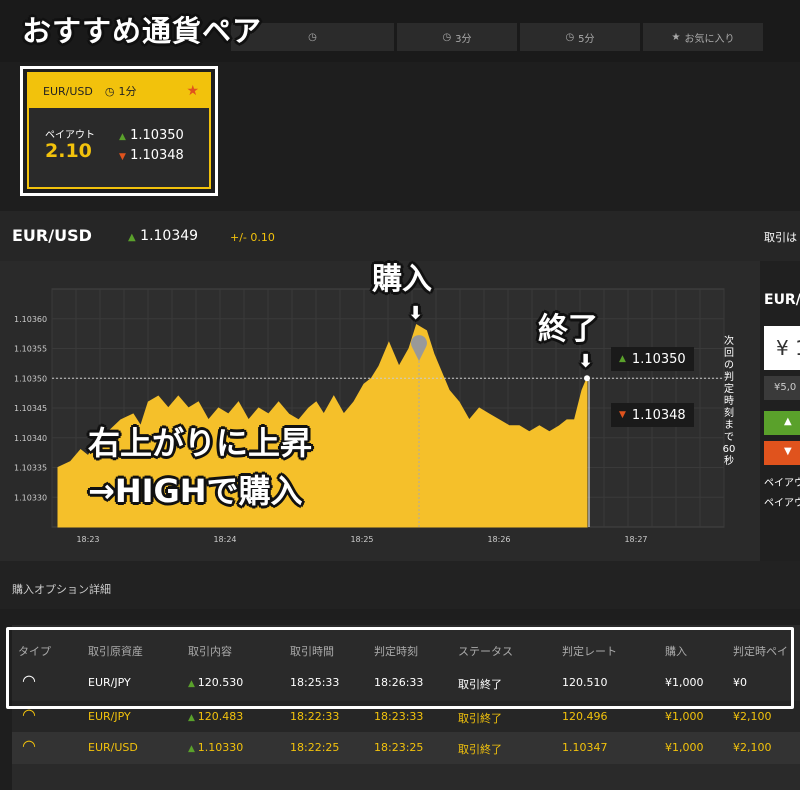  I want to click on cell-rate: ▲ 1.10330, so click(216, 747).